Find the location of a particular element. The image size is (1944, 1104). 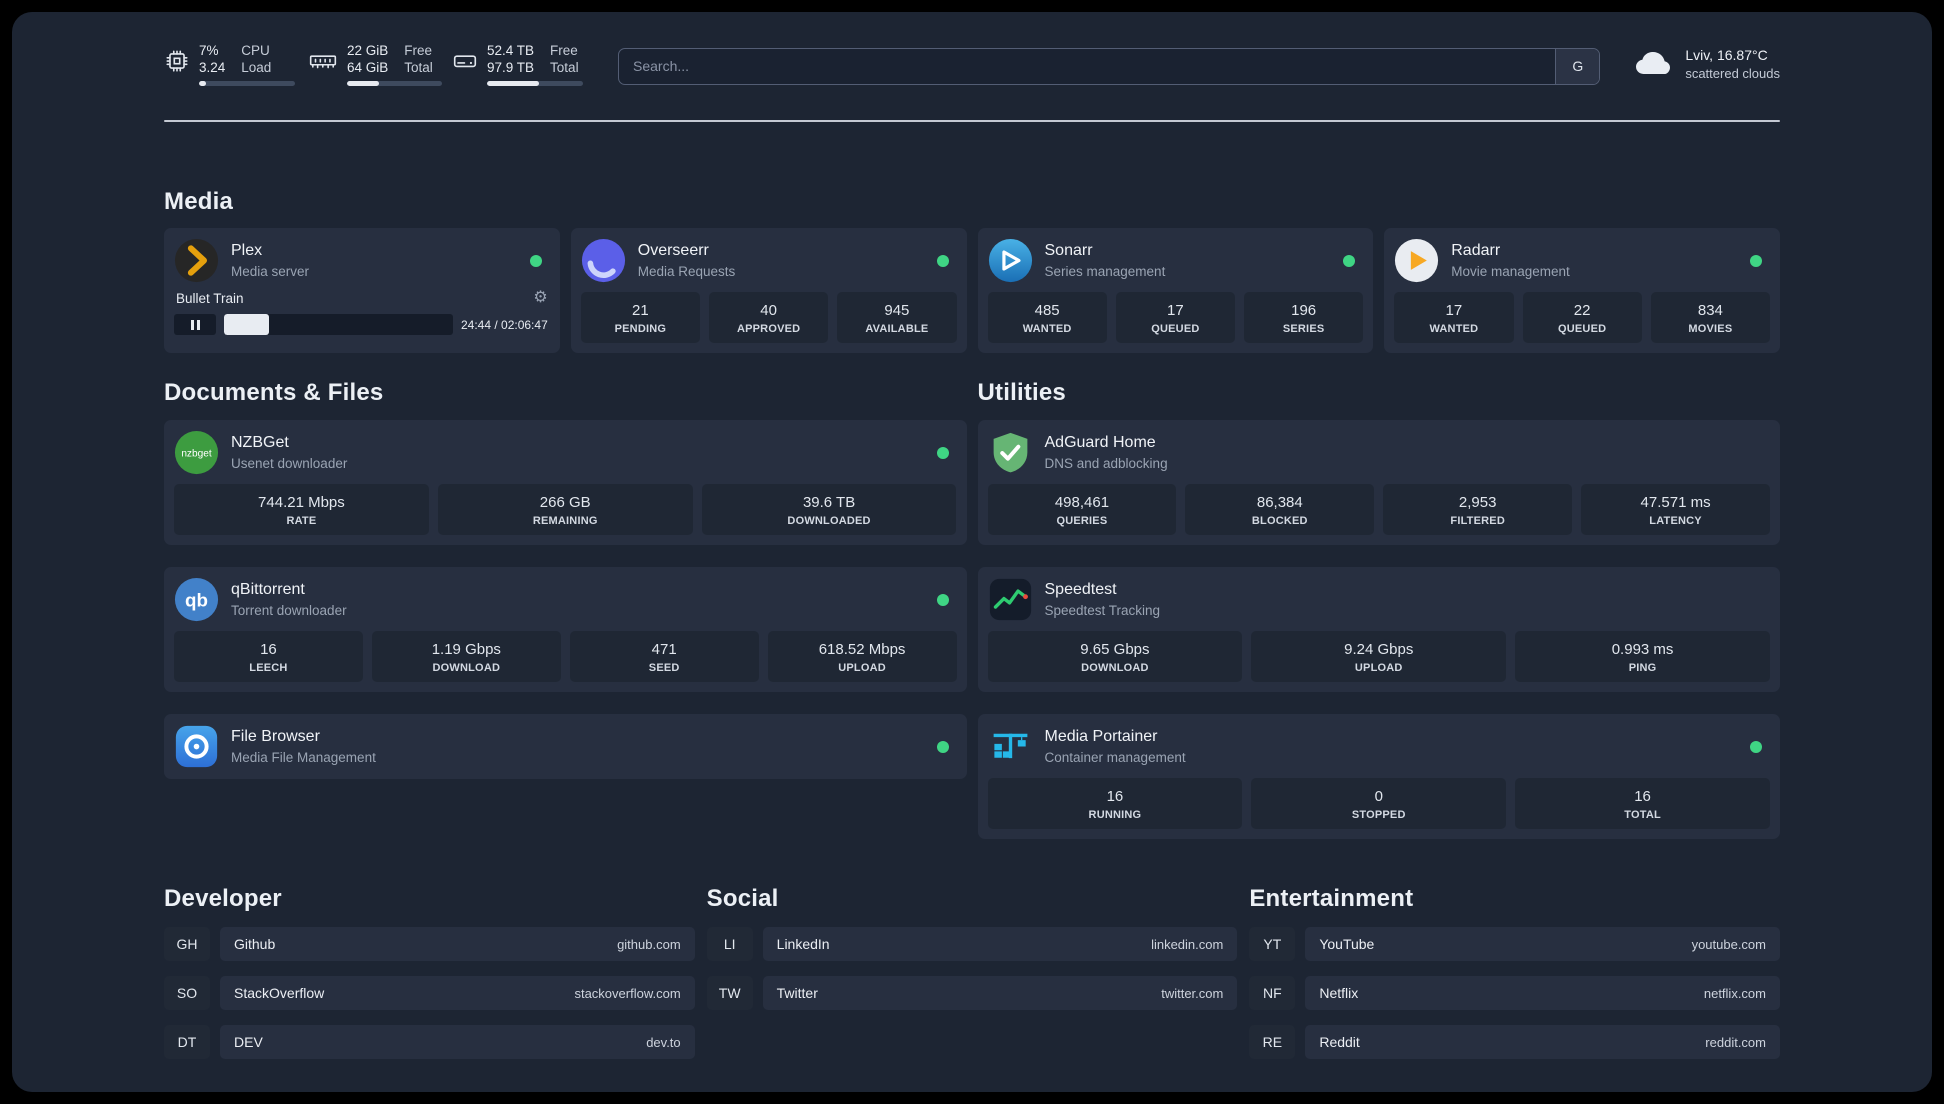

memory-label-1: Free is located at coordinates (418, 50).